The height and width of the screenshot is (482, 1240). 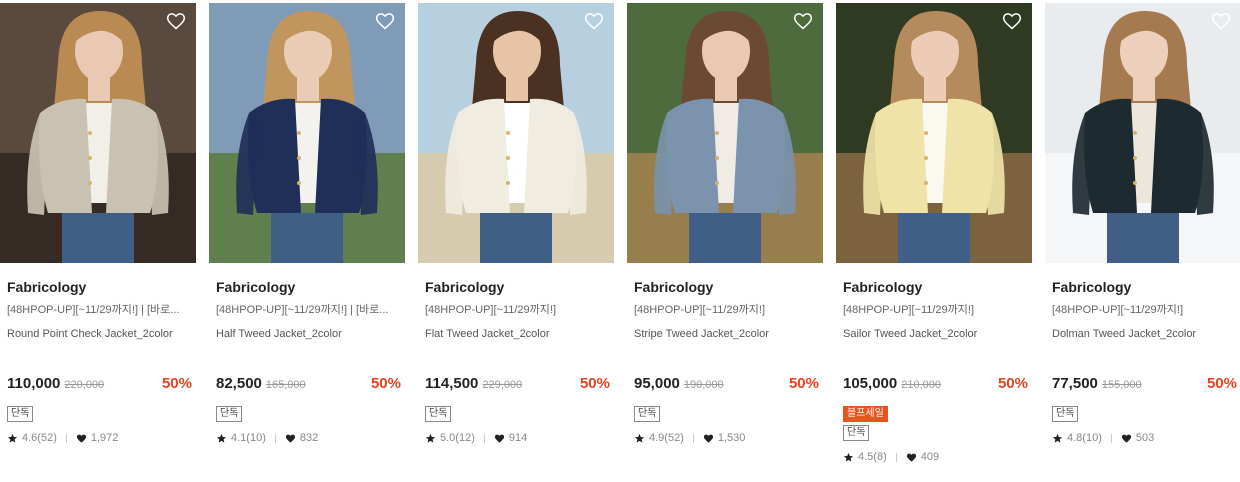 I want to click on product-name: Half Tweed Jacket_2color, so click(x=307, y=334).